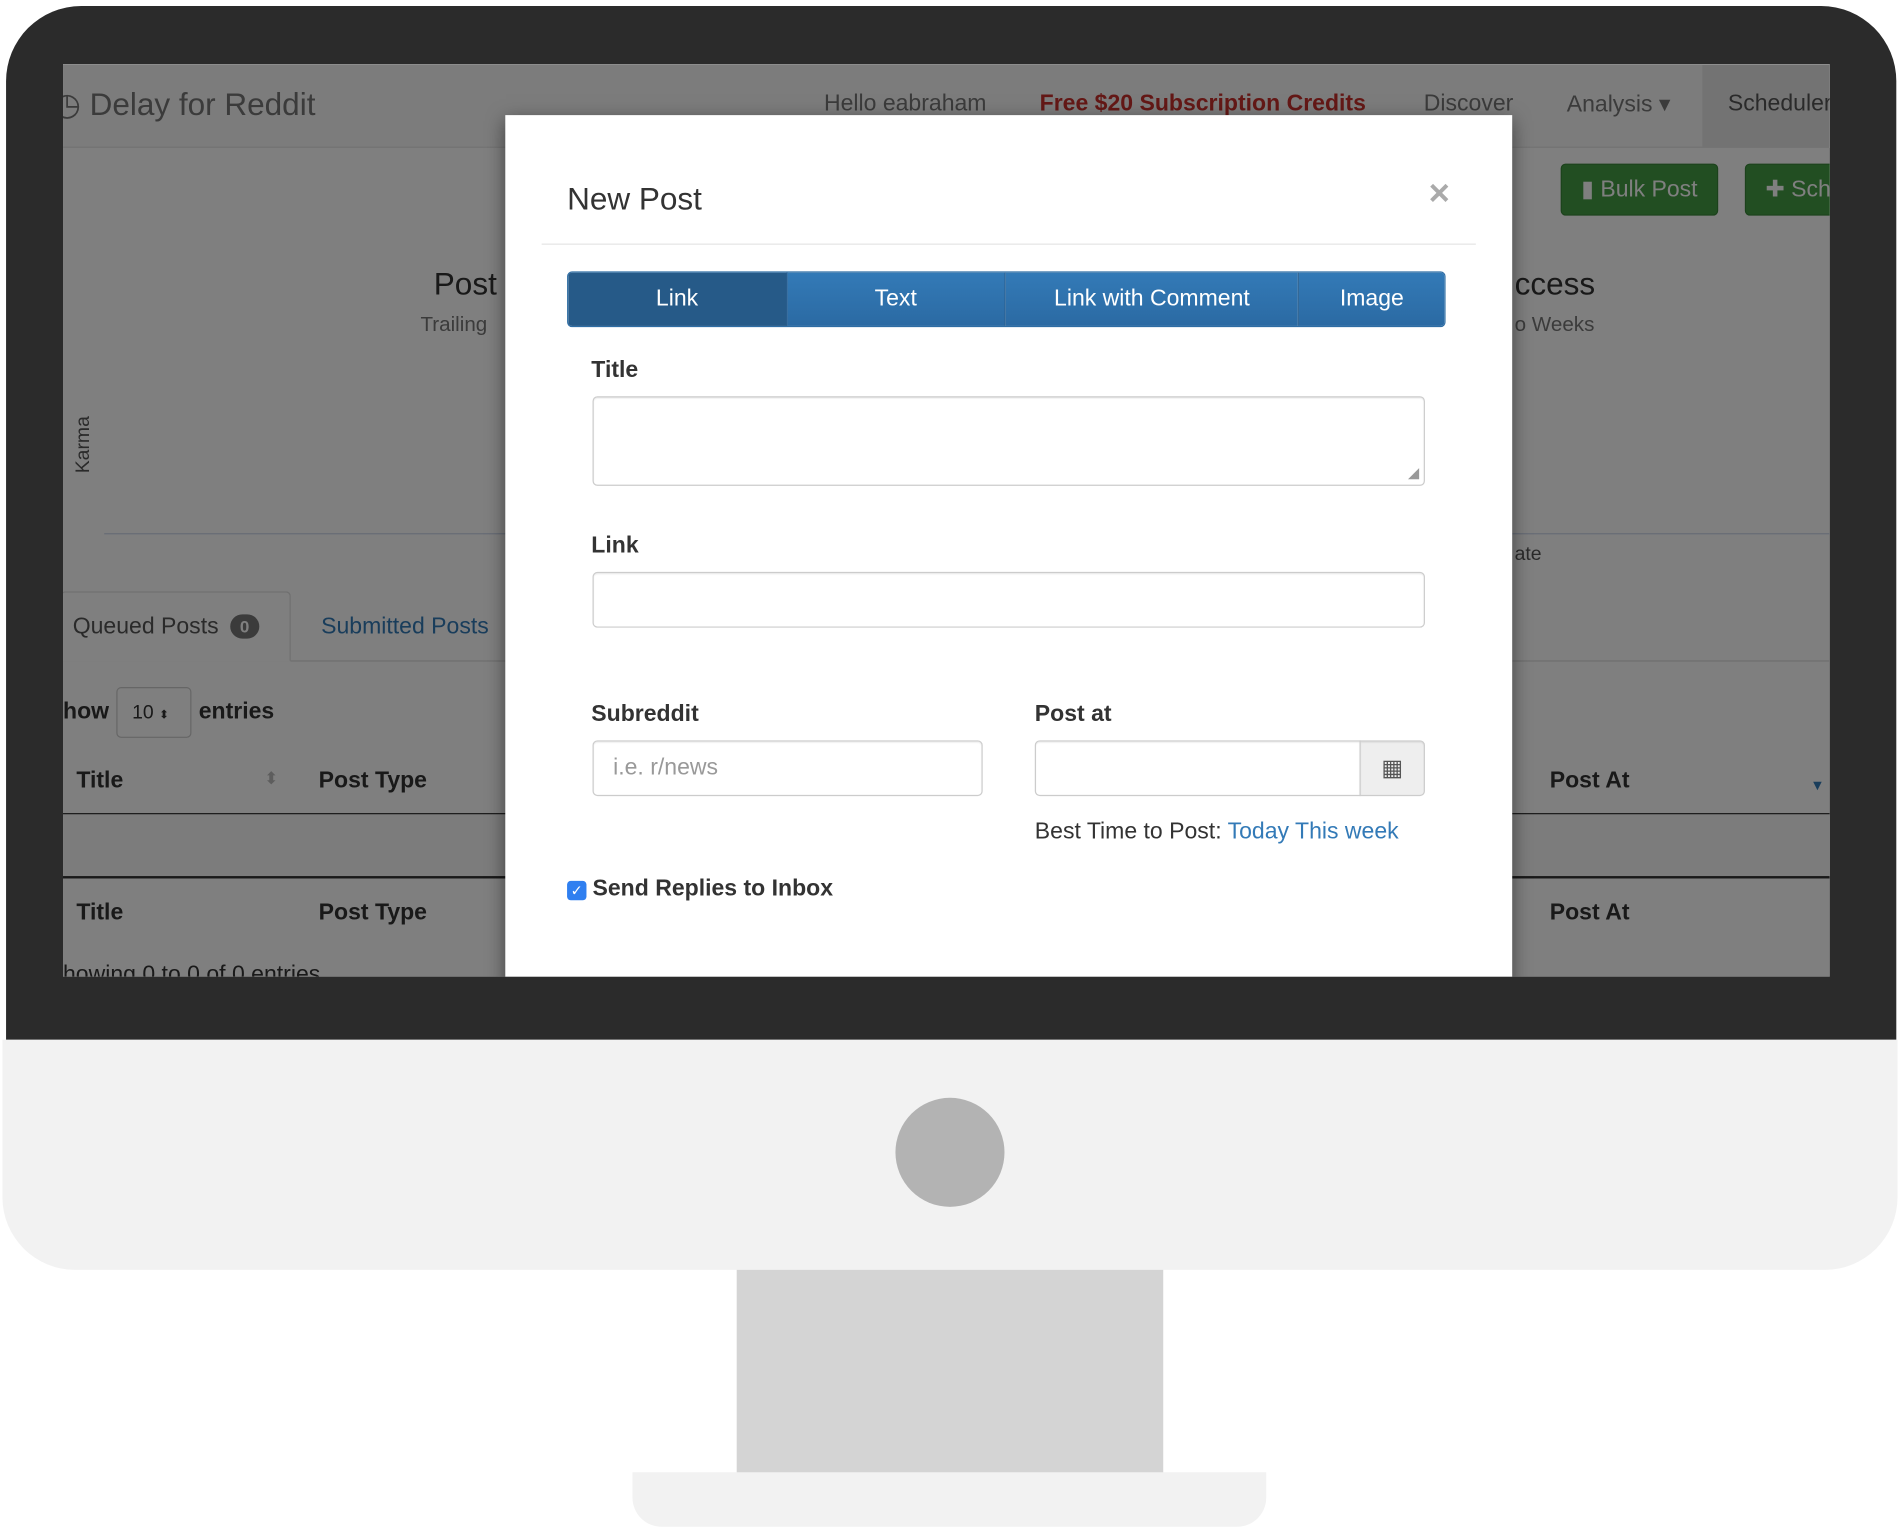 The image size is (1900, 1529). What do you see at coordinates (1073, 714) in the screenshot?
I see `post-at-label: Post at` at bounding box center [1073, 714].